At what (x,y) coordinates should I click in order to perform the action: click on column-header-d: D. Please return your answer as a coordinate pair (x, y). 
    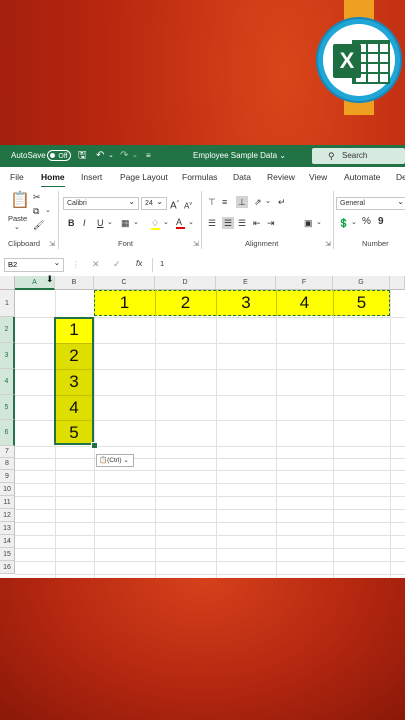
    Looking at the image, I should click on (185, 283).